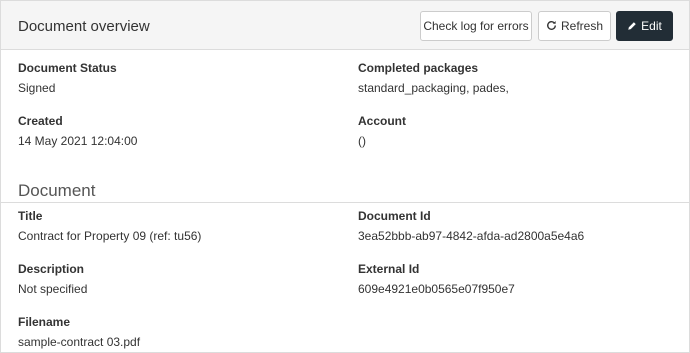  I want to click on account-field: Account (), so click(382, 131).